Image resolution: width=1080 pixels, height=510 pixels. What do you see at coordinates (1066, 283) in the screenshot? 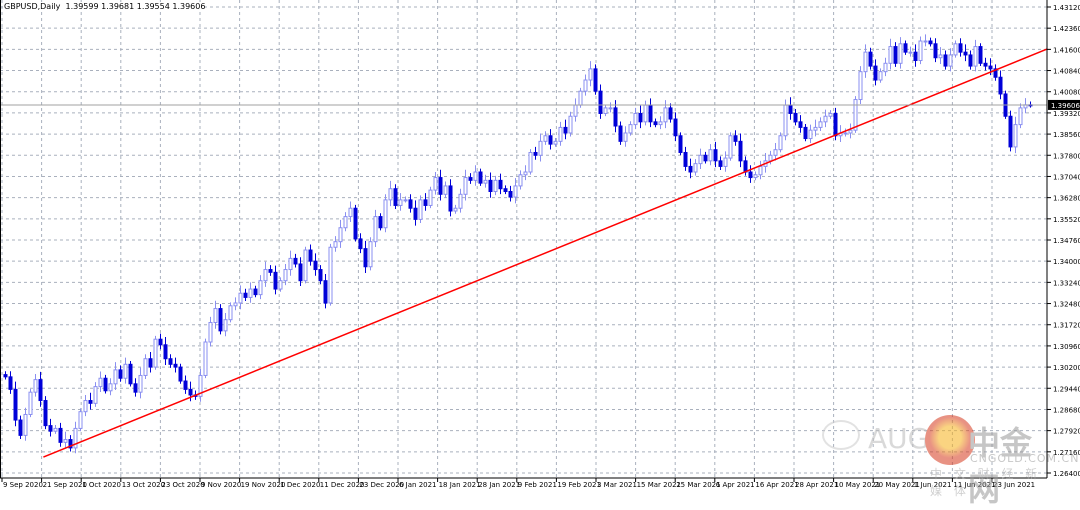
I see `y-tick-label: 1.33240` at bounding box center [1066, 283].